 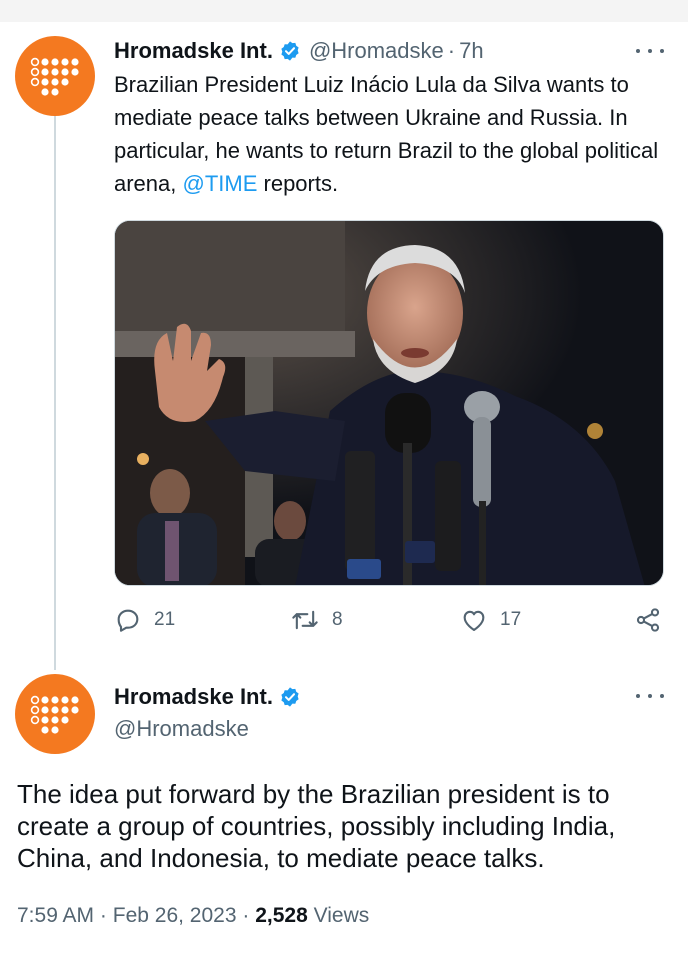 What do you see at coordinates (474, 620) in the screenshot?
I see `like-icon` at bounding box center [474, 620].